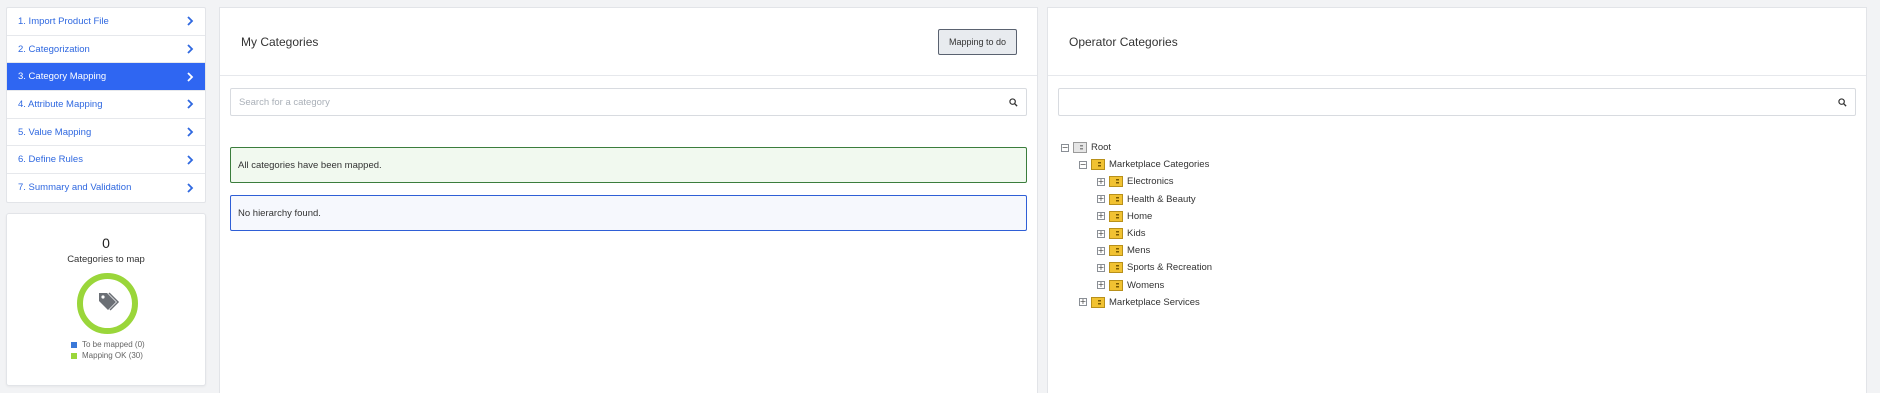 The width and height of the screenshot is (1880, 393). Describe the element at coordinates (106, 50) in the screenshot. I see `step-categorization: 2. Categorization` at that location.